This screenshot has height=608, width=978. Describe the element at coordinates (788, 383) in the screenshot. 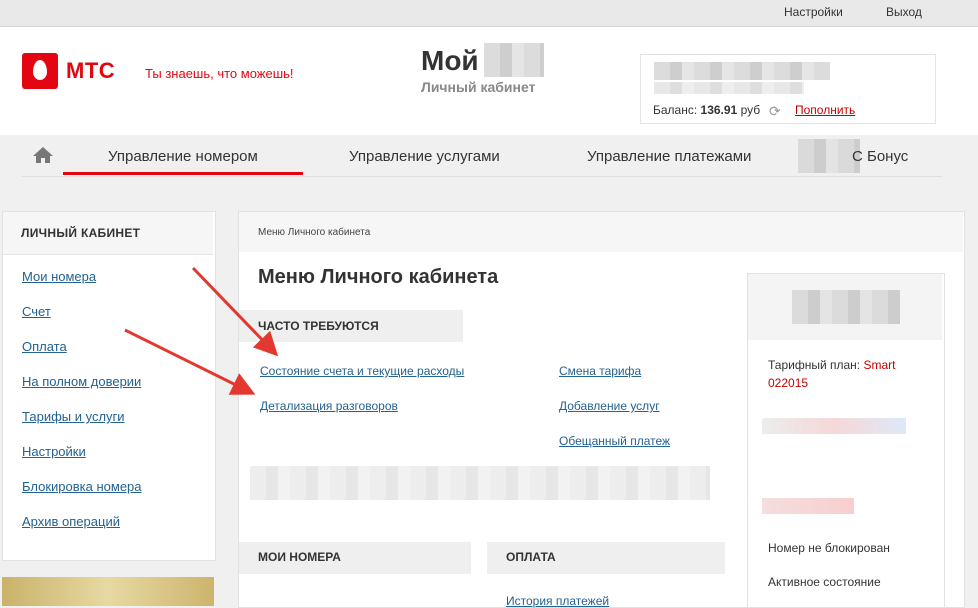

I see `tariff-plan-code: 022015` at that location.